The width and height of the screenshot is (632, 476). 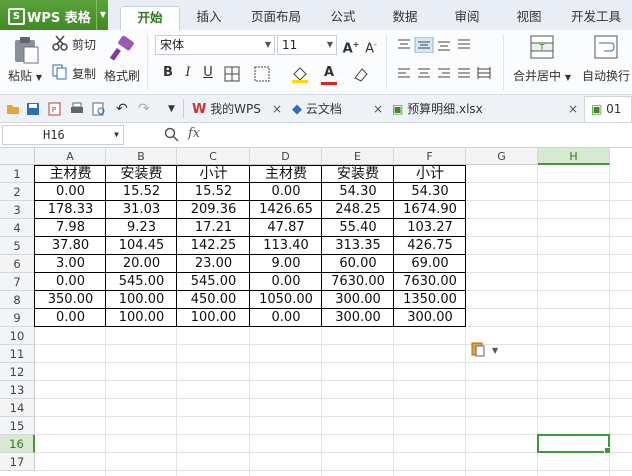 I want to click on fill-color-icon, so click(x=300, y=74).